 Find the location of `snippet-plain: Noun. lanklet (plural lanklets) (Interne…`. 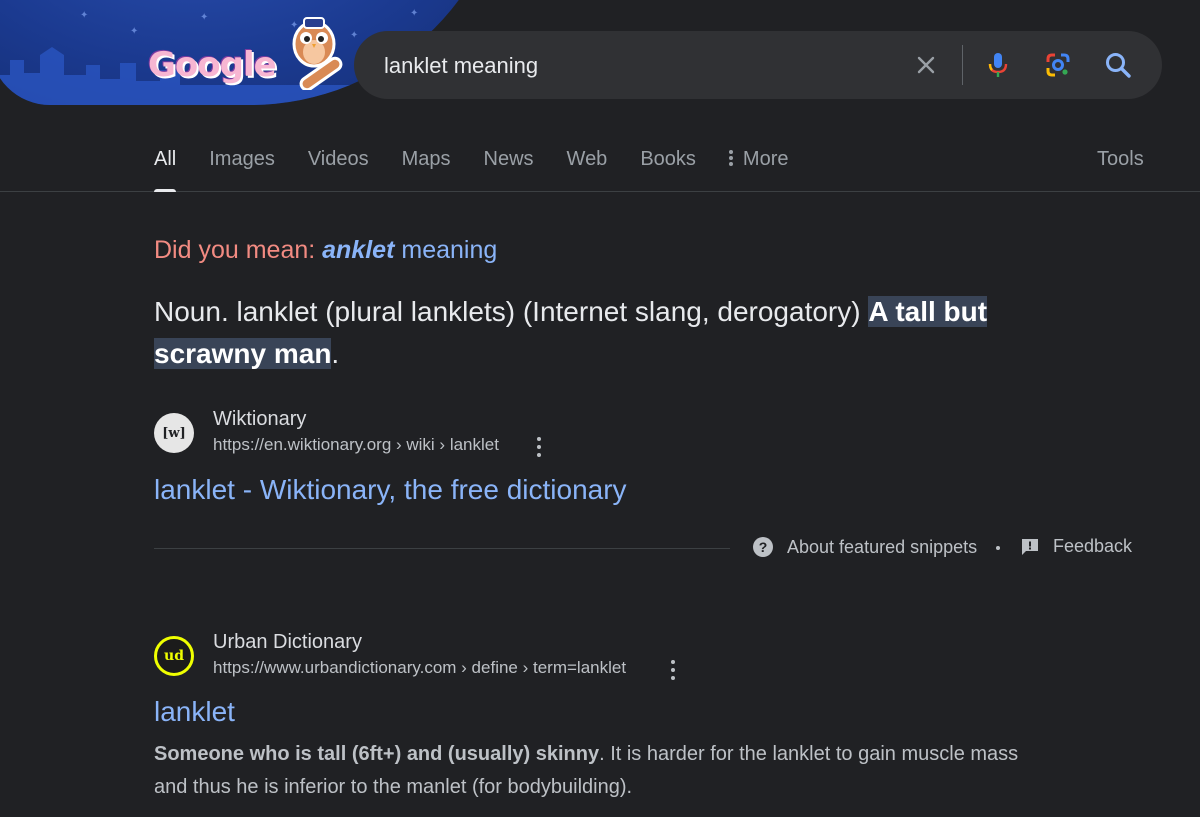

snippet-plain: Noun. lanklet (plural lanklets) (Interne… is located at coordinates (511, 311).